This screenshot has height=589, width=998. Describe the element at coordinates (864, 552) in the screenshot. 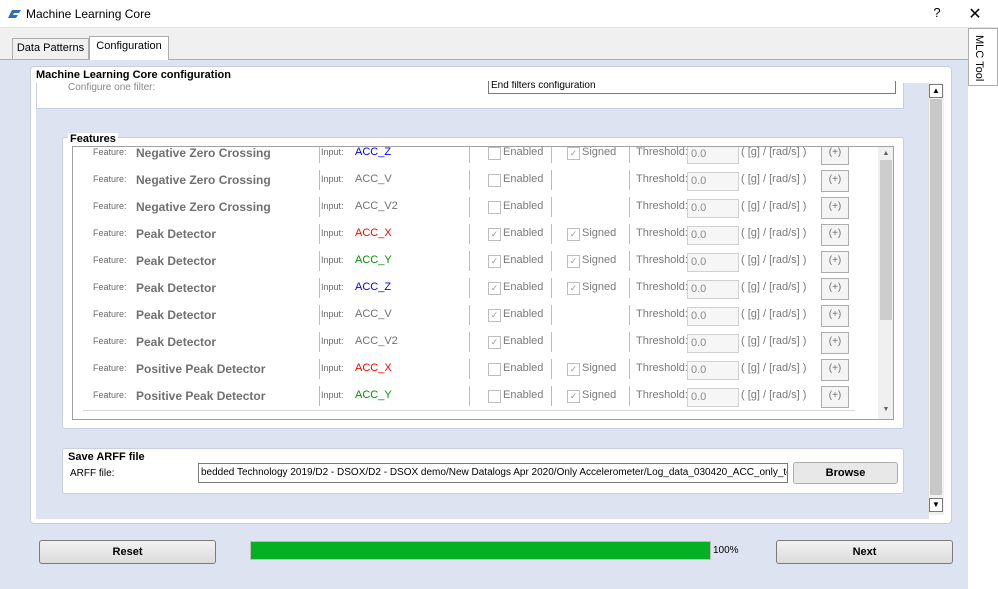

I see `next-button: Next` at that location.